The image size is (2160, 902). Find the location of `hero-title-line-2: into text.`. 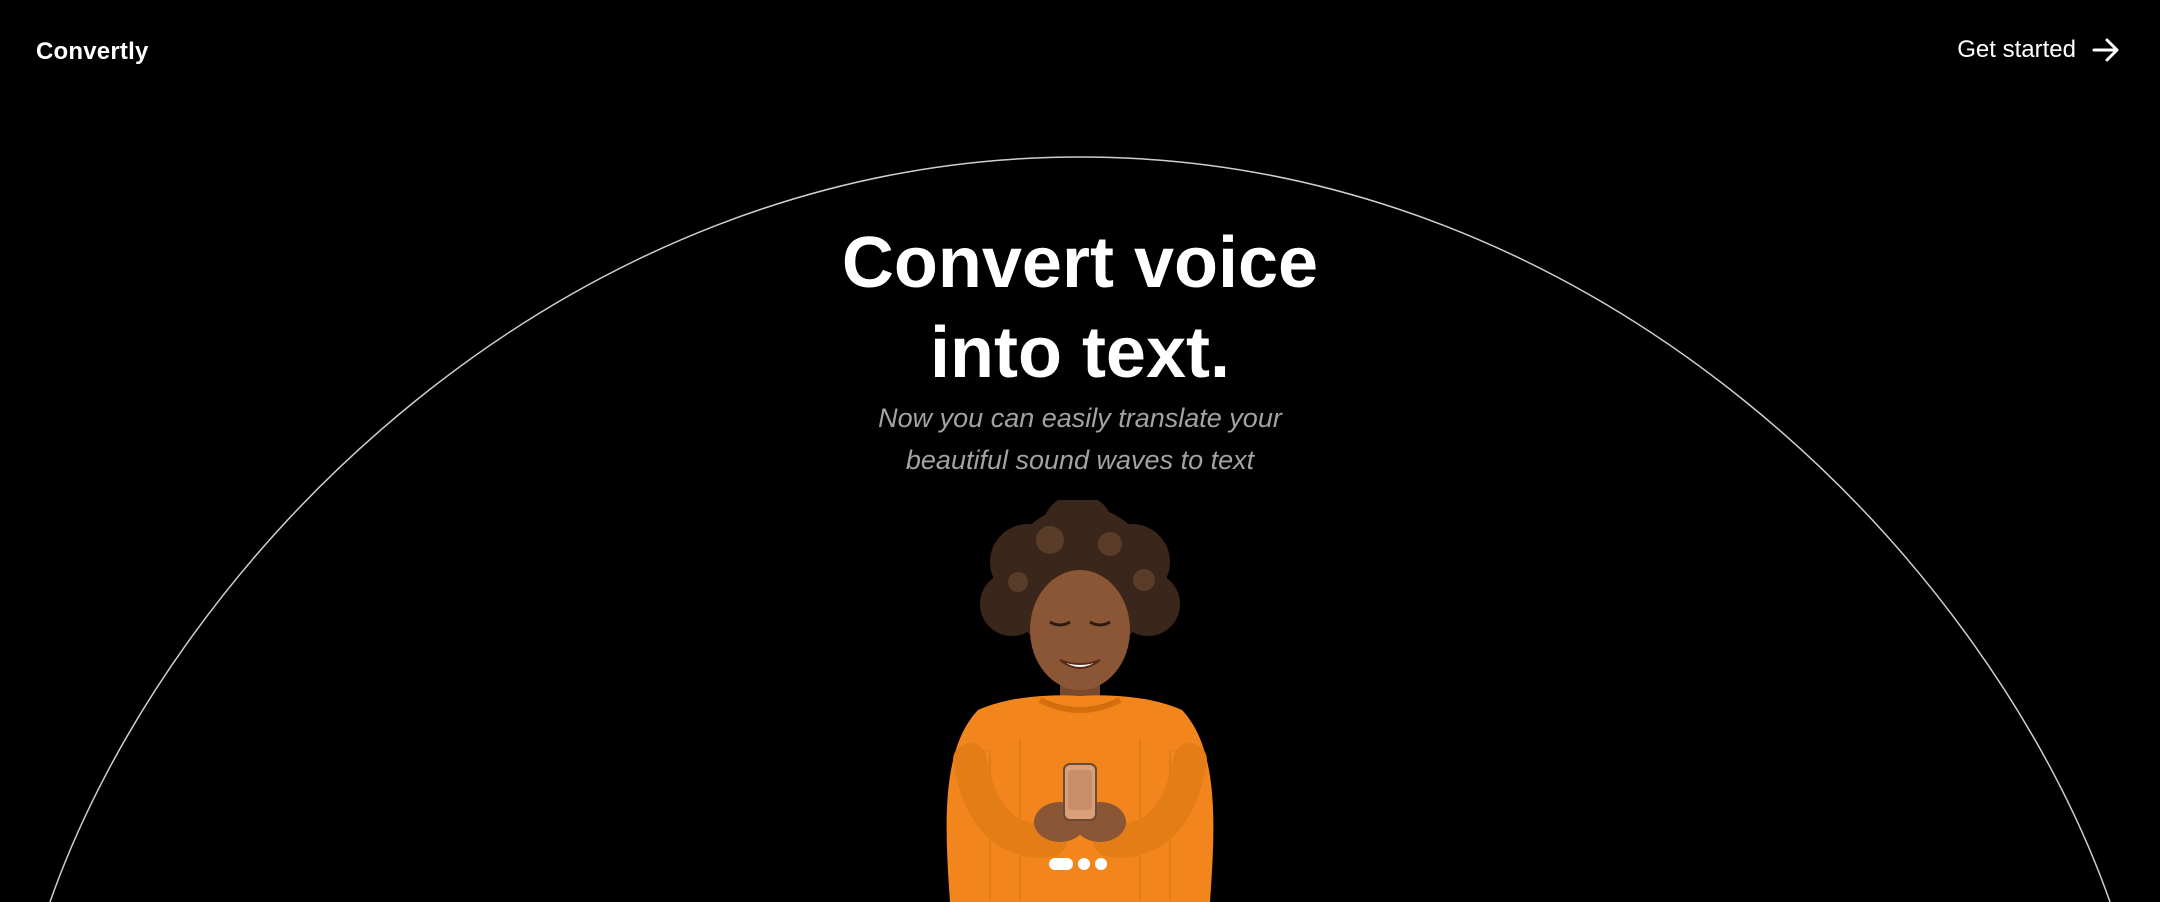

hero-title-line-2: into text. is located at coordinates (1080, 353).